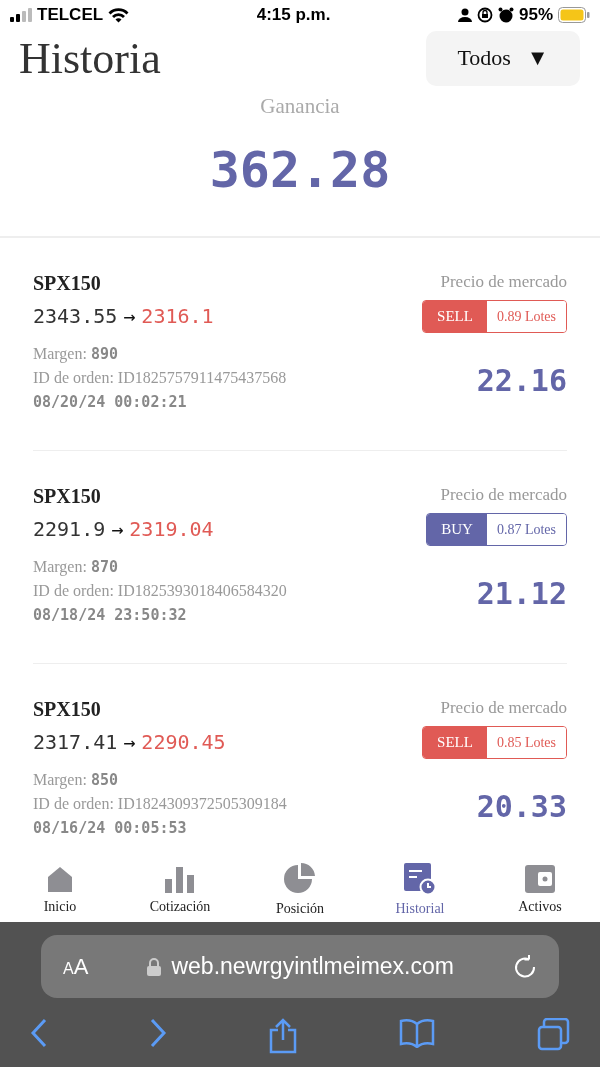 This screenshot has height=1067, width=600. I want to click on signal-icon, so click(21, 15).